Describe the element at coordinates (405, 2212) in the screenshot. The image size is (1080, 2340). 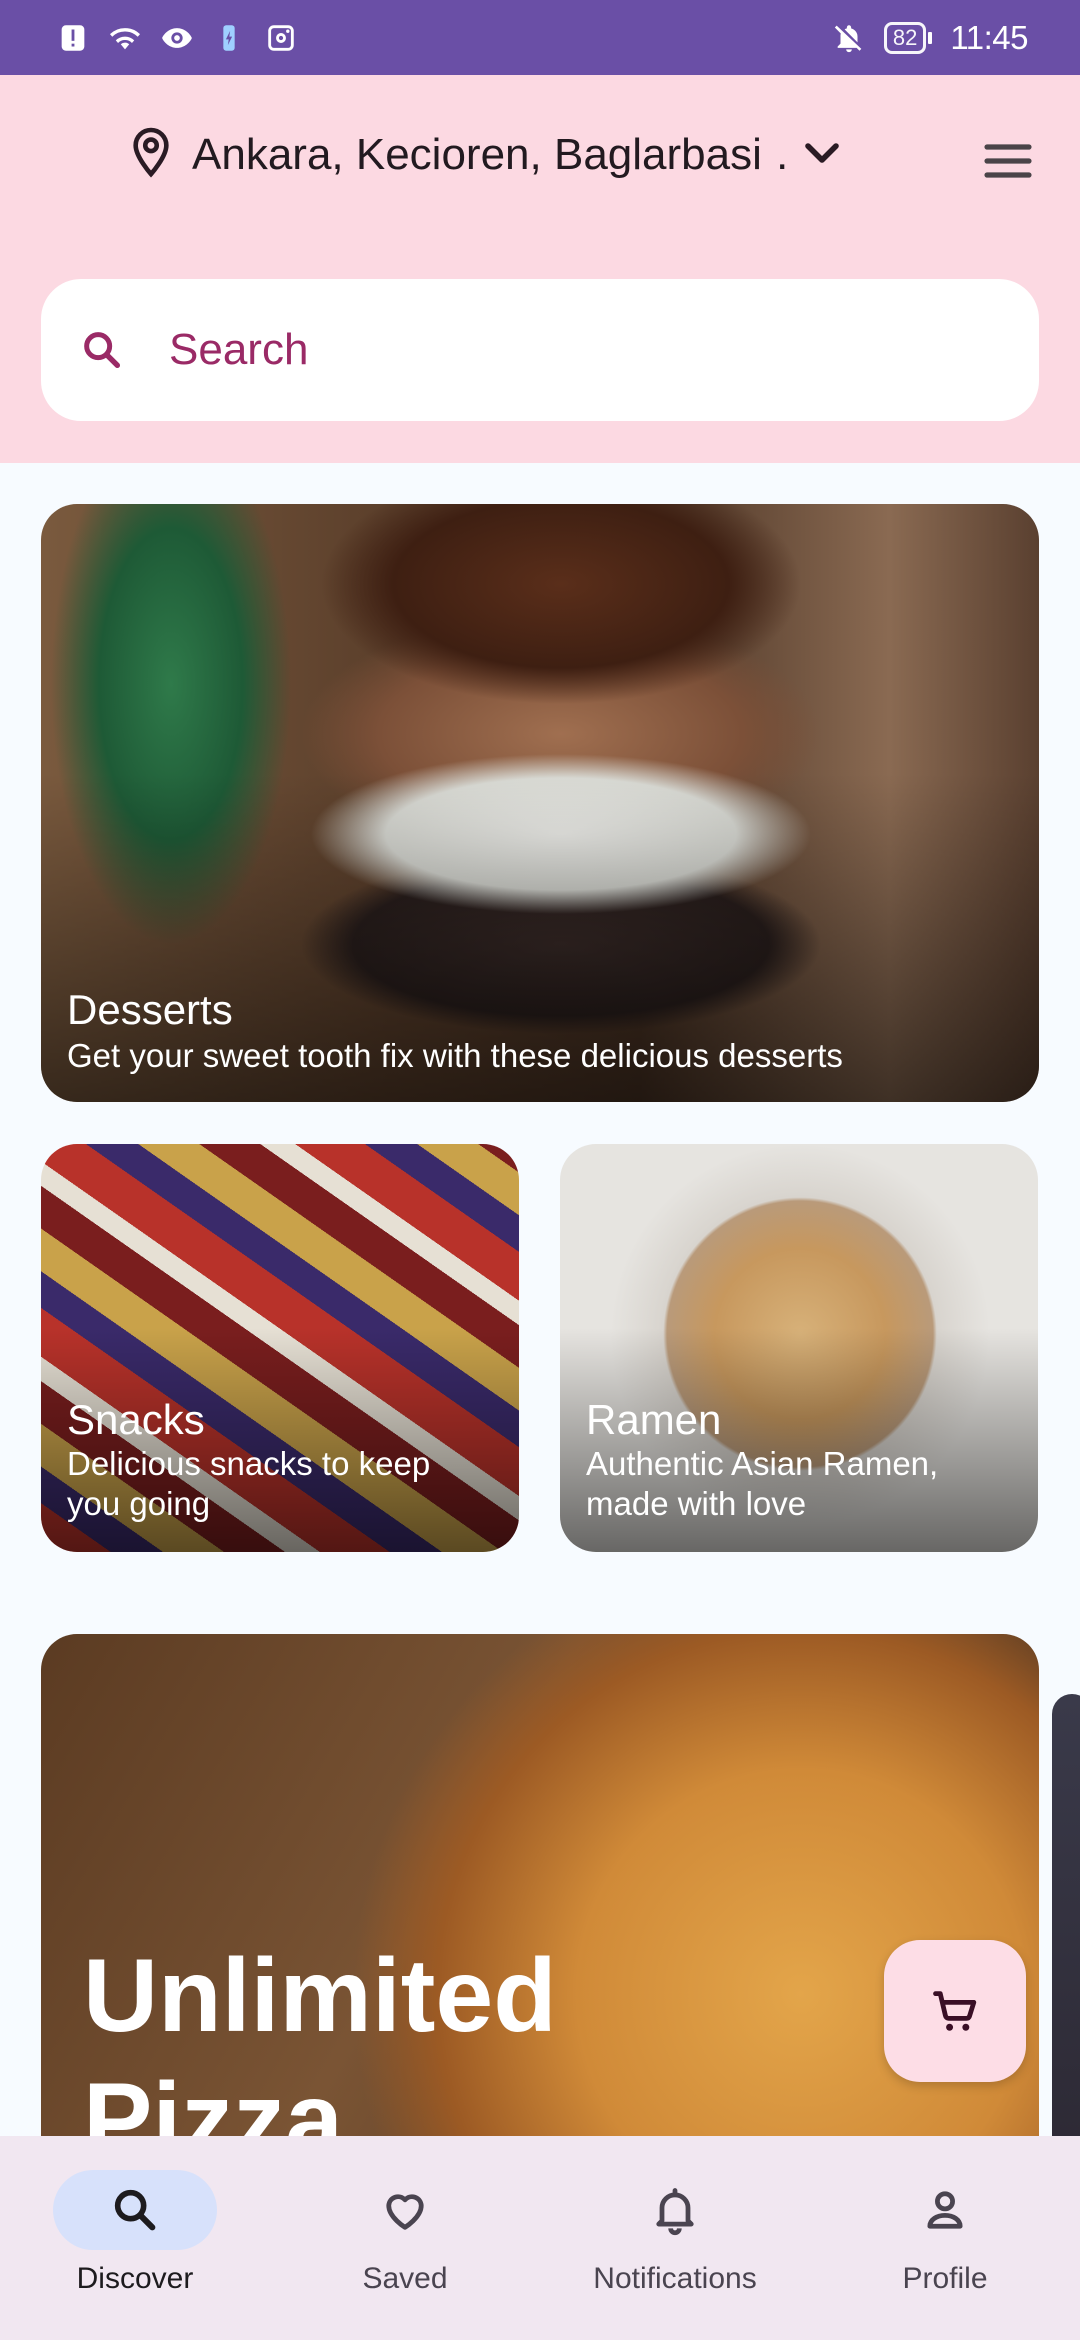
I see `heart-icon` at that location.